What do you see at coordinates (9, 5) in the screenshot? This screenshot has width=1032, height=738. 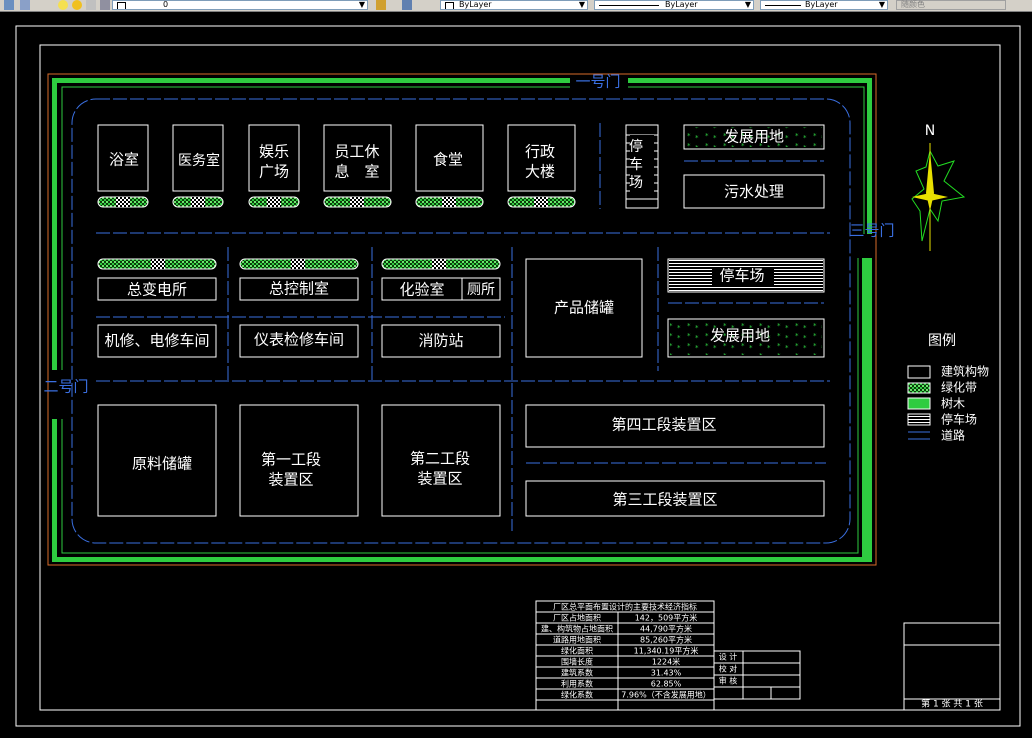 I see `layer-manager-icon` at bounding box center [9, 5].